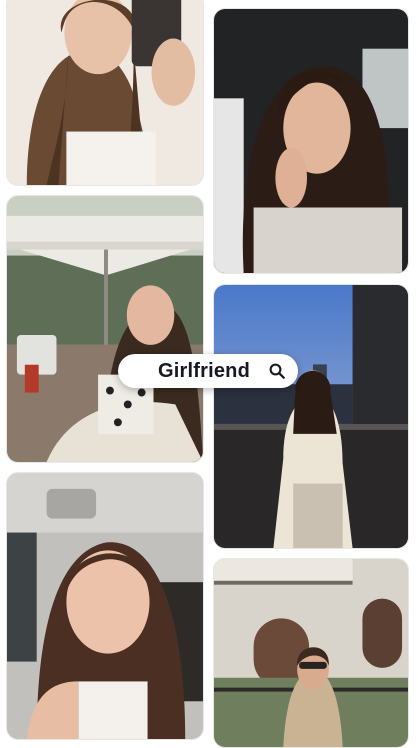  I want to click on search-suggestion-pill: Girlfriend, so click(208, 371).